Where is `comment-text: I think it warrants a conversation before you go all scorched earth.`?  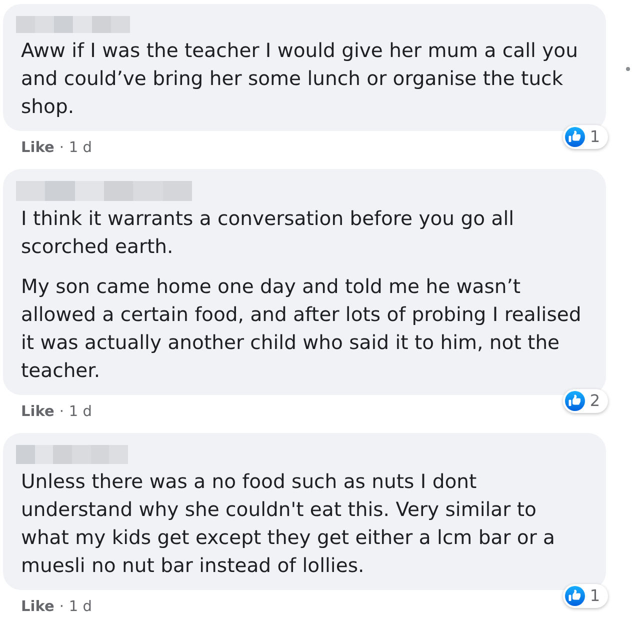 comment-text: I think it warrants a conversation before you go all scorched earth. is located at coordinates (268, 233).